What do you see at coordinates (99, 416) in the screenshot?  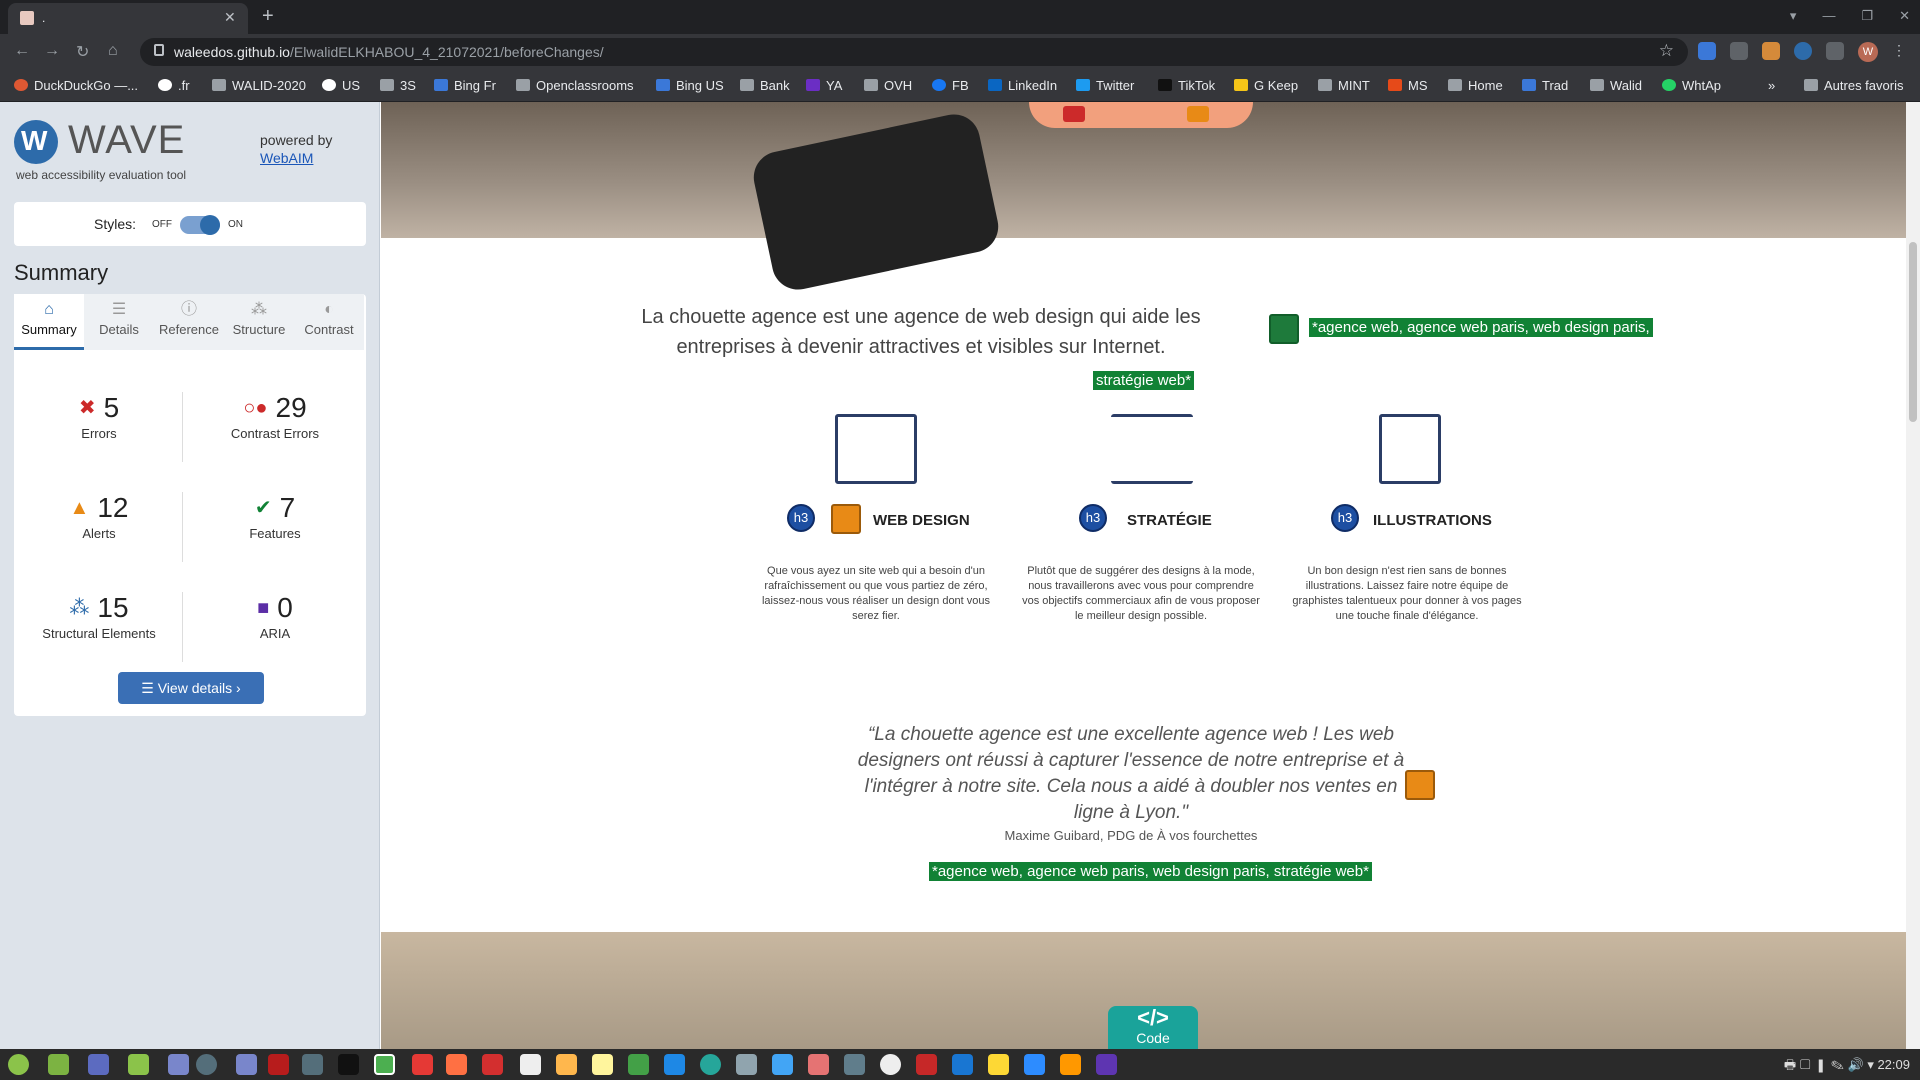 I see `errors-stat: ✖ 5 Errors` at bounding box center [99, 416].